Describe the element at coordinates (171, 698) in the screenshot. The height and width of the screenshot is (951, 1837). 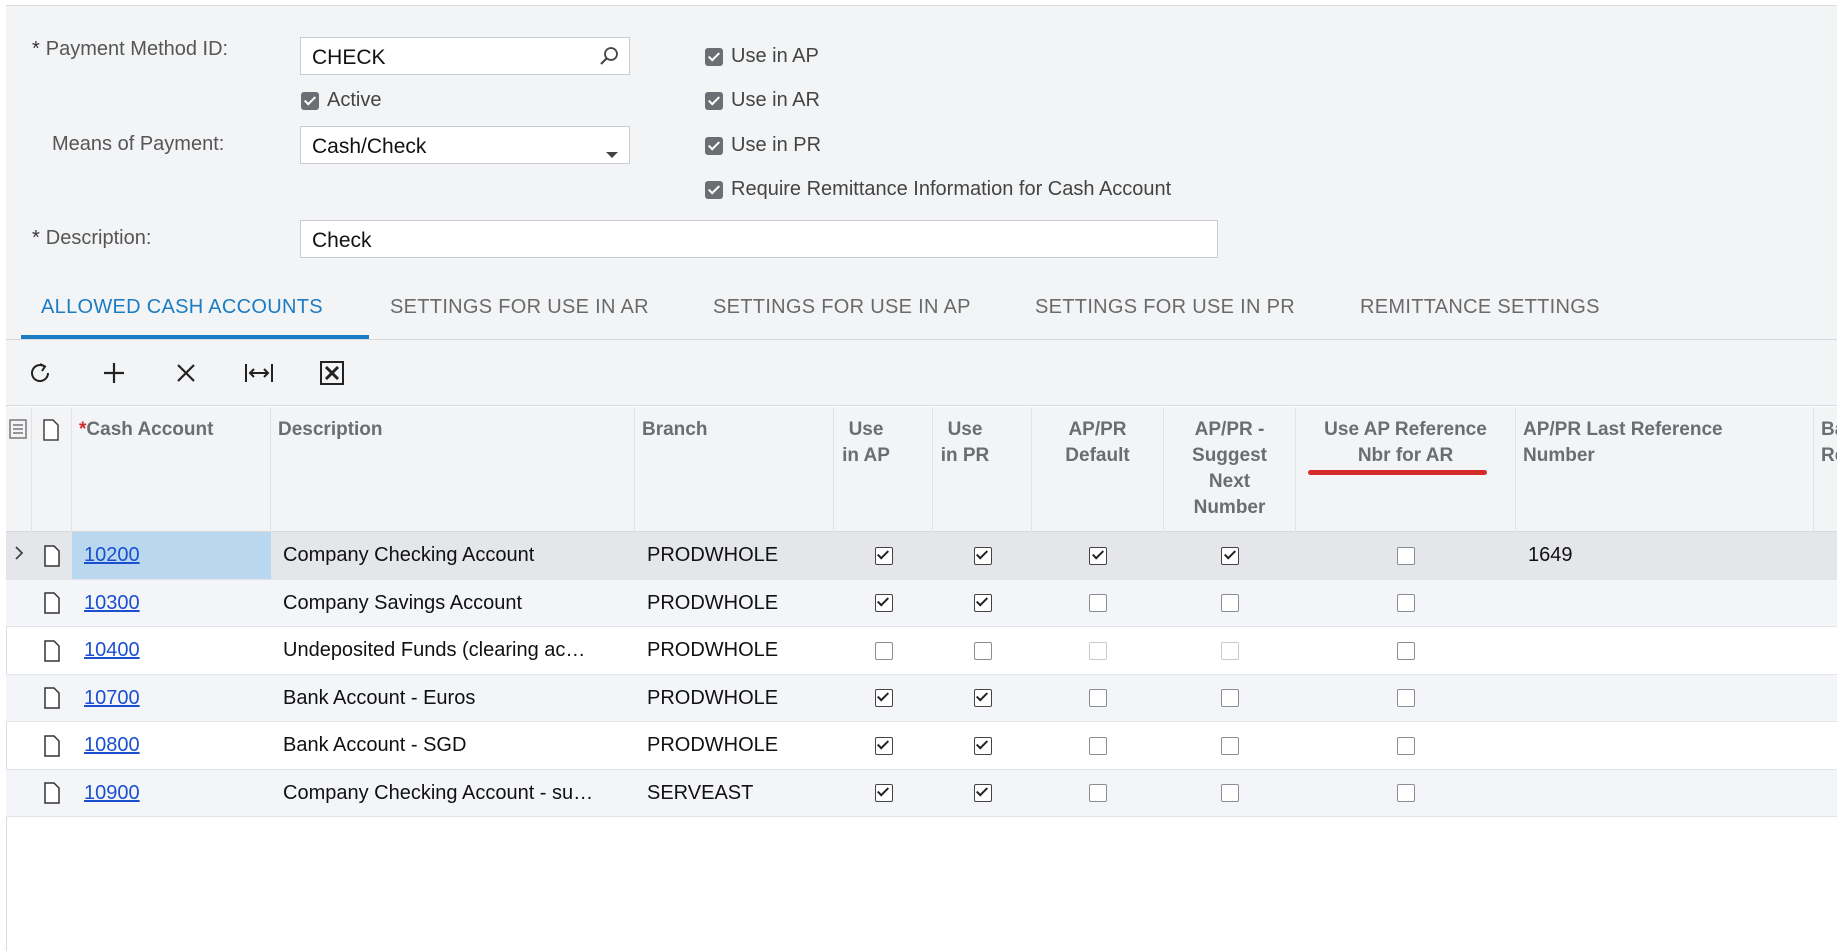
I see `cash-account-cell: 10700` at that location.